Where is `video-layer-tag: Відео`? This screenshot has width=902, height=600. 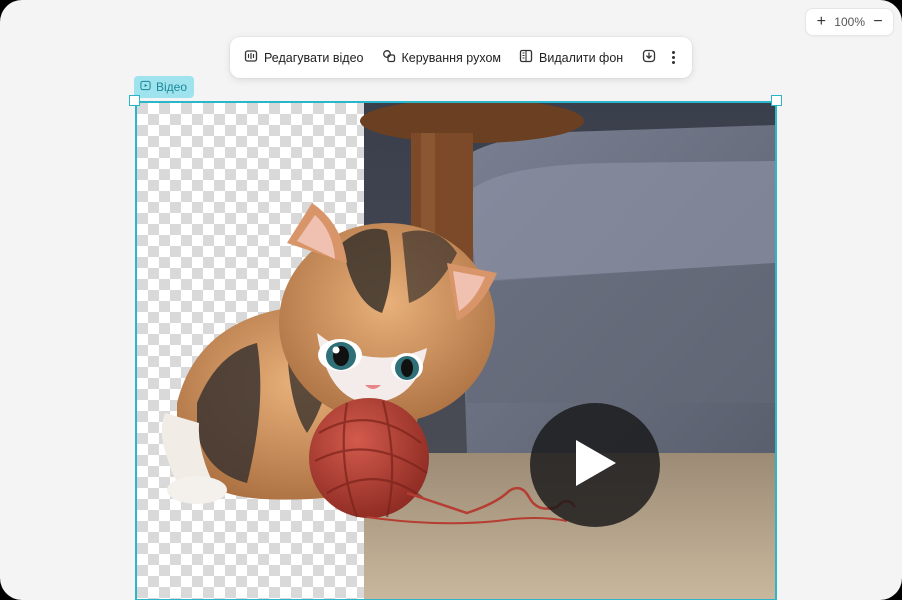 video-layer-tag: Відео is located at coordinates (164, 87).